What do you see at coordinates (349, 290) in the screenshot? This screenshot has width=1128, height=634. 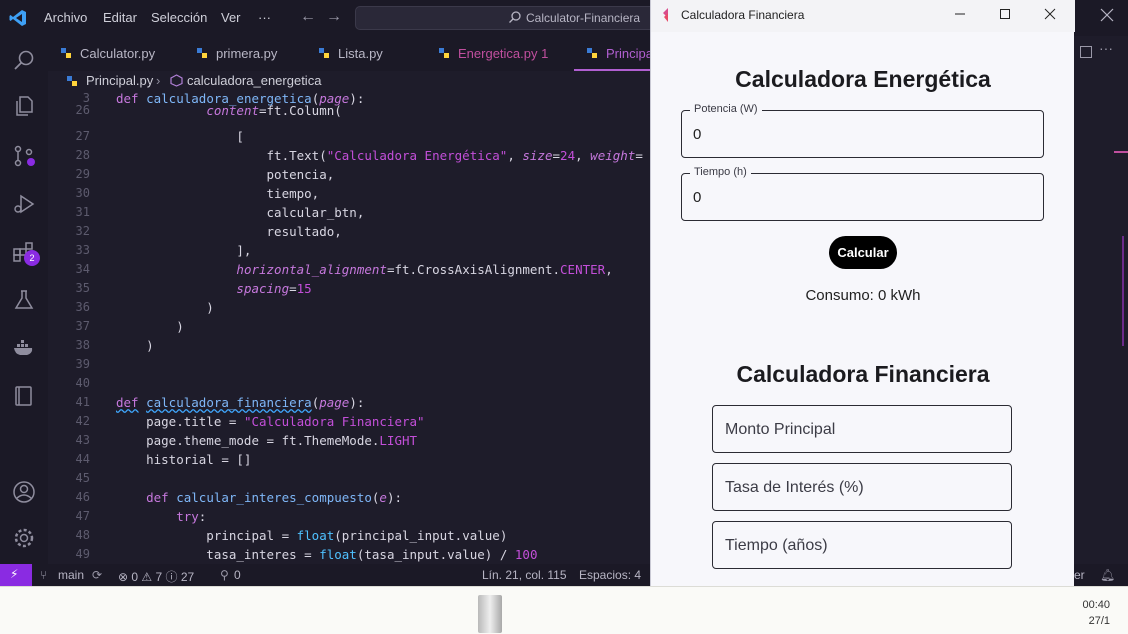 I see `code-line: 35 spacing=15` at bounding box center [349, 290].